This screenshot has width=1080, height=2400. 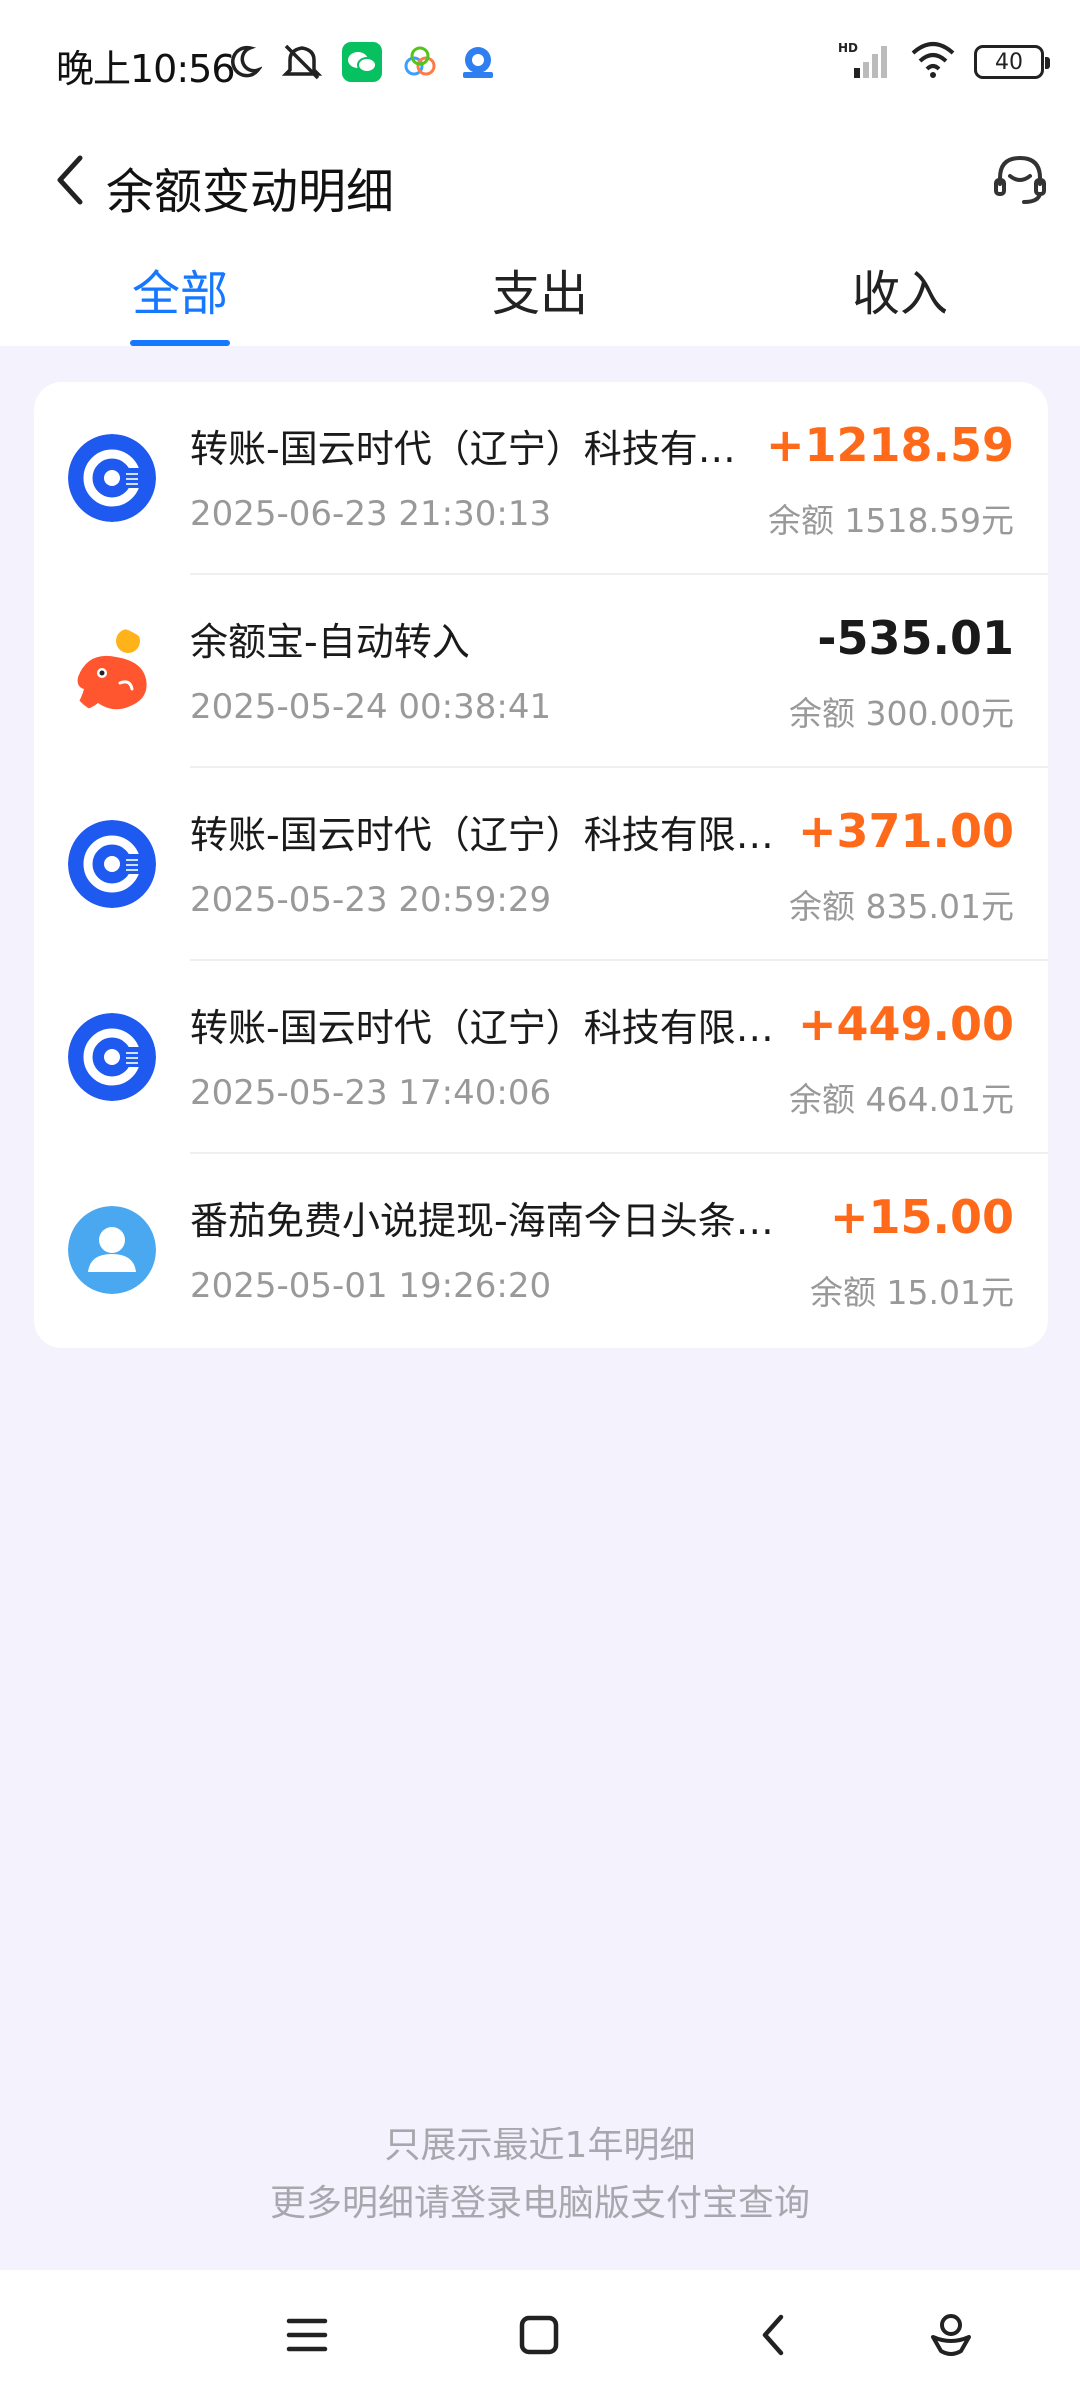 I want to click on transaction-time: 2025-05-01 19:26:20, so click(x=371, y=1286).